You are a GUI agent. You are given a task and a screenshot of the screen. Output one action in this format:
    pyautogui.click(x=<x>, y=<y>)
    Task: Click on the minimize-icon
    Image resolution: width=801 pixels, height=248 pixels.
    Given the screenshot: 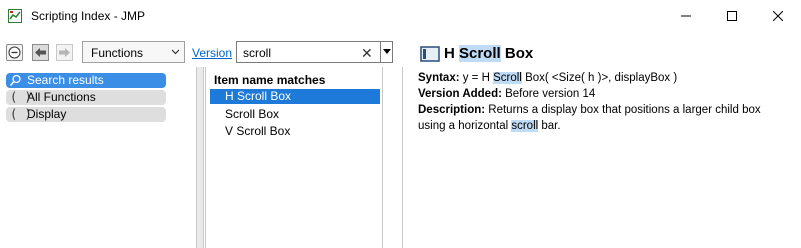 What is the action you would take?
    pyautogui.click(x=686, y=16)
    